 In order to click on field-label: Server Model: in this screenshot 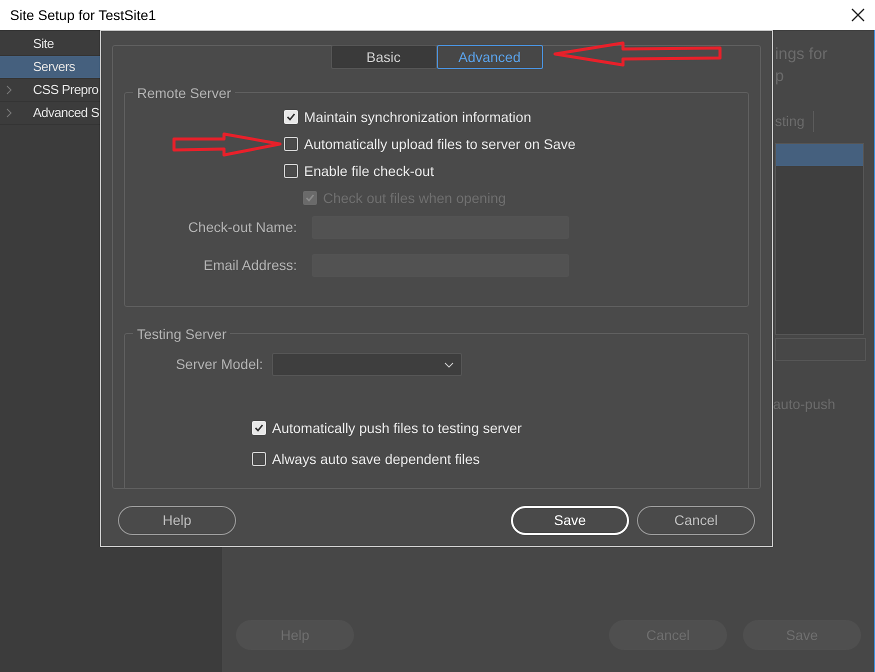, I will do `click(218, 364)`.